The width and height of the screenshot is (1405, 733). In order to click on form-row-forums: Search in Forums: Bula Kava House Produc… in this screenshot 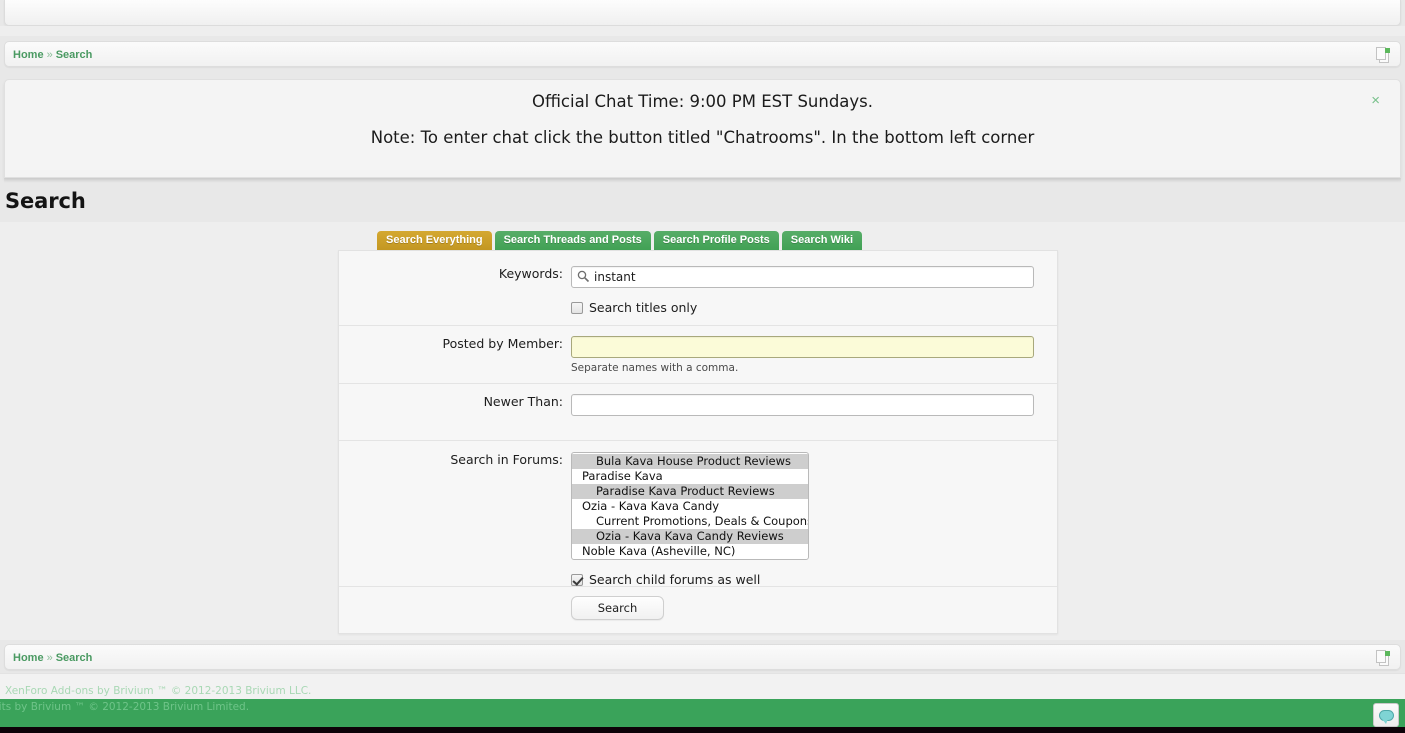, I will do `click(698, 514)`.